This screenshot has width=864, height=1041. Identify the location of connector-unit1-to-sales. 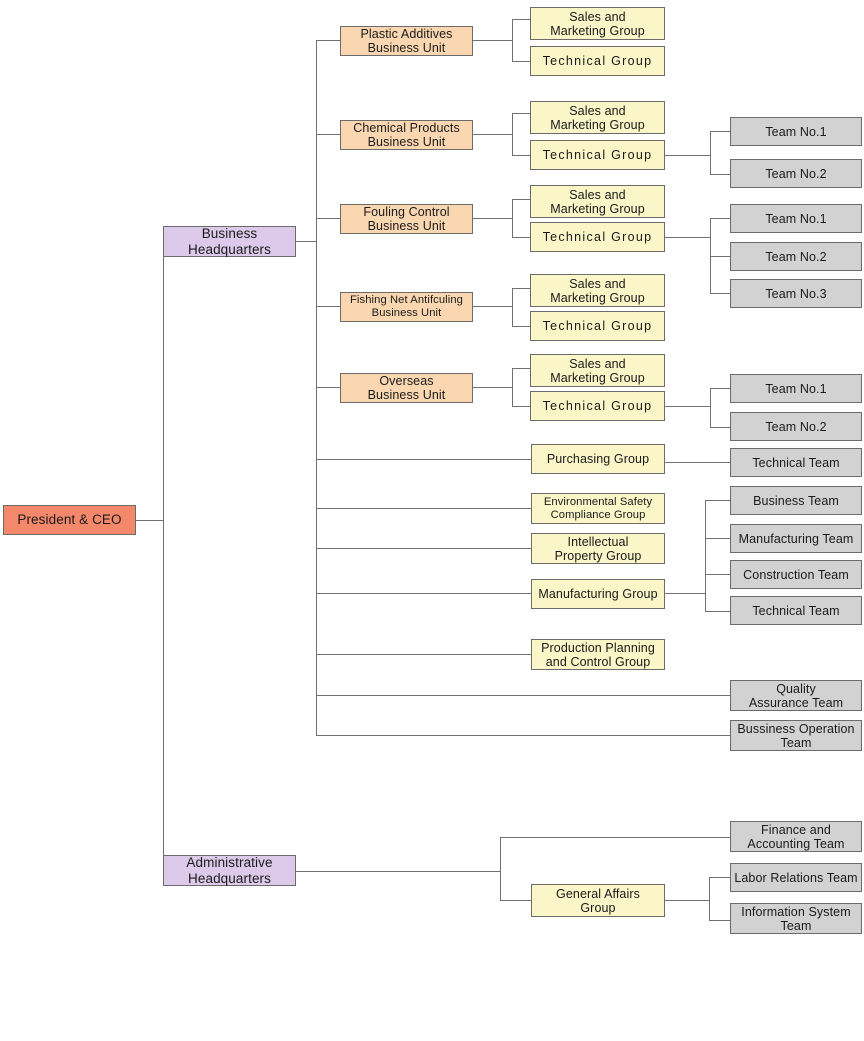
(521, 19).